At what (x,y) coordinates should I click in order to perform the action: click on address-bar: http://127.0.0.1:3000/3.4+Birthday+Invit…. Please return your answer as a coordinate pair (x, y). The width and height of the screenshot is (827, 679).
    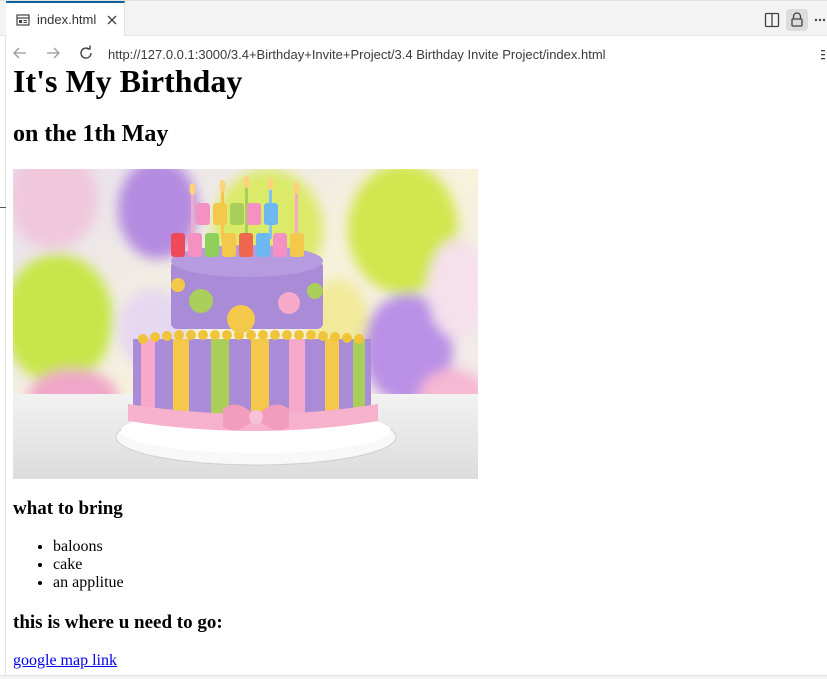
    Looking at the image, I should click on (357, 54).